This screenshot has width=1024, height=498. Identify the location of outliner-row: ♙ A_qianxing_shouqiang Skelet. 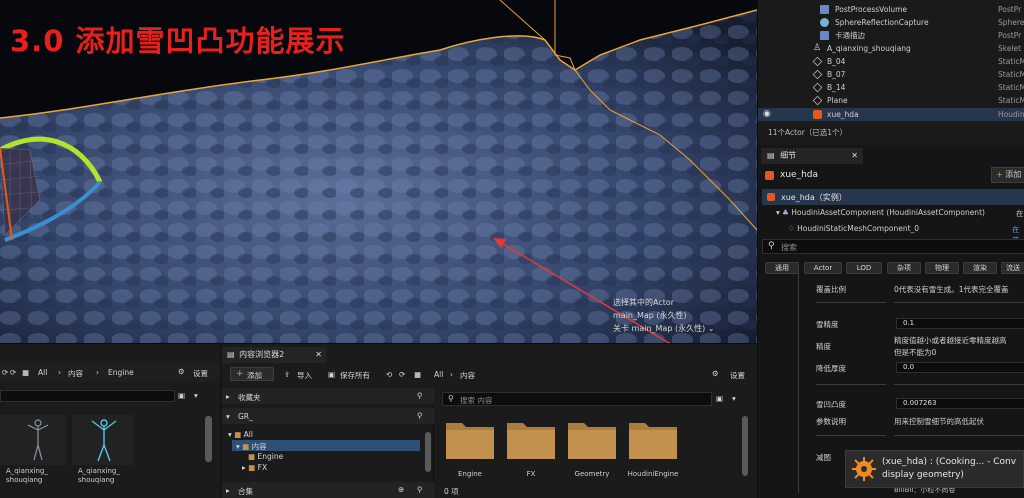
(891, 48).